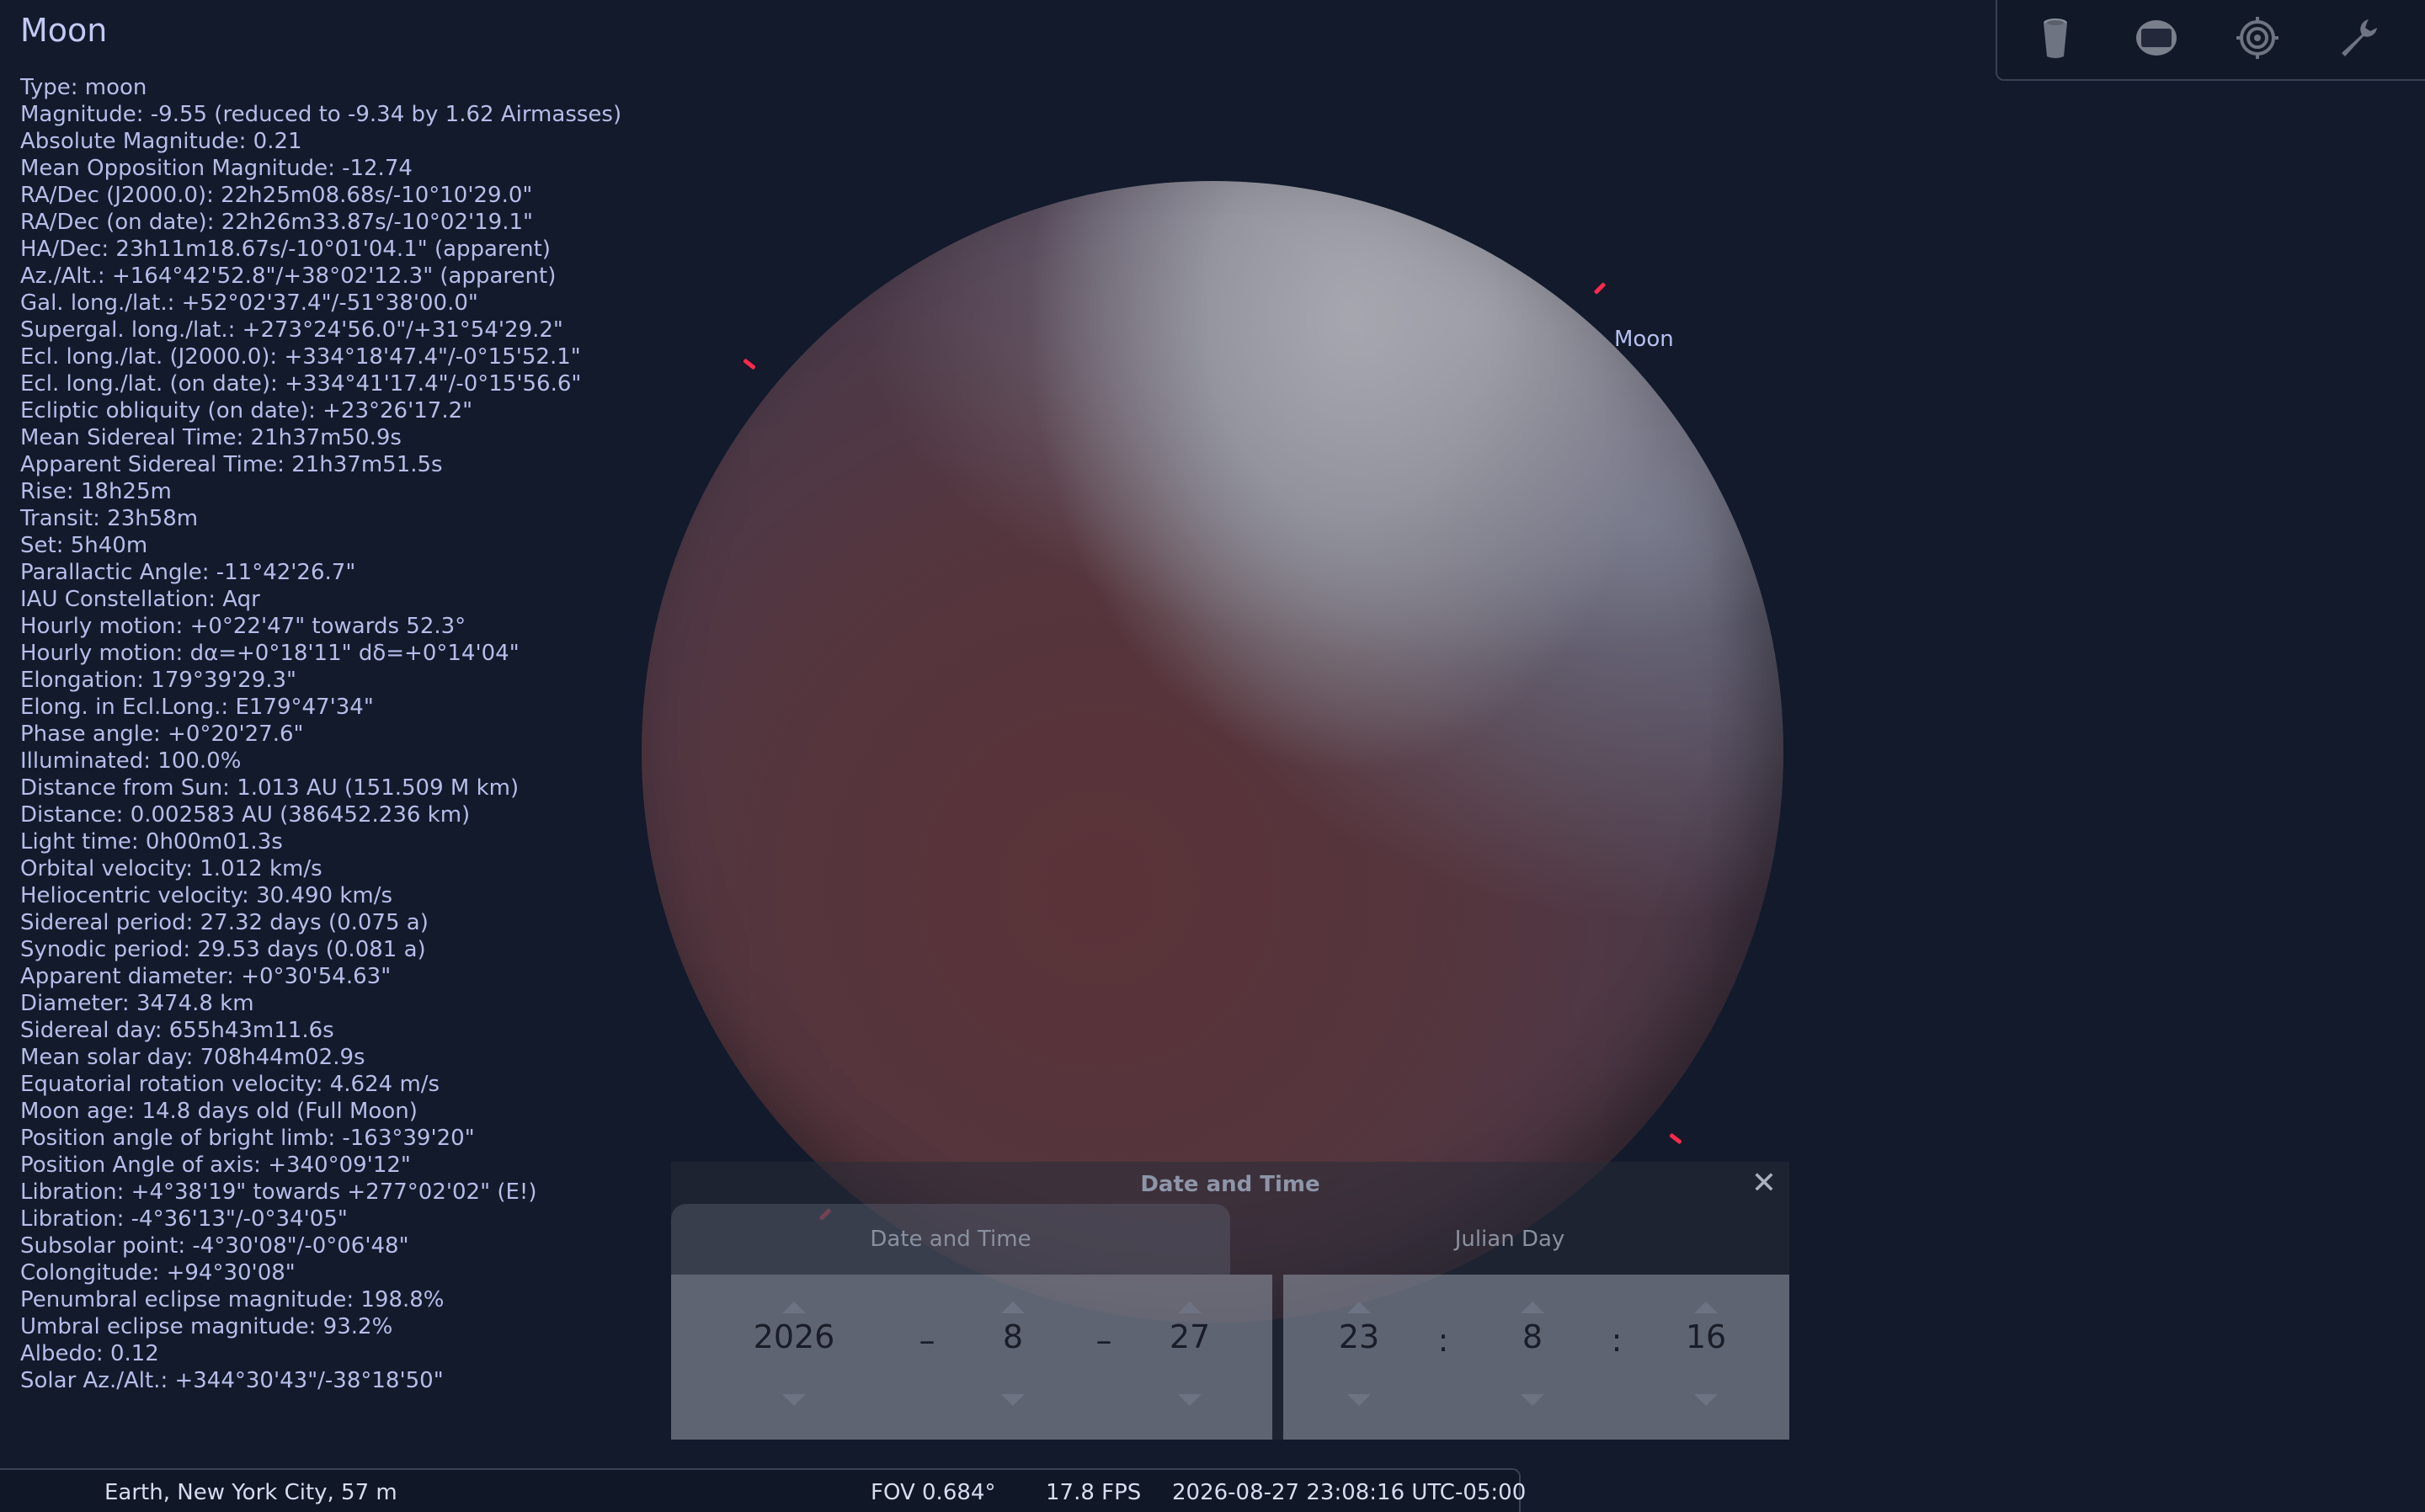  What do you see at coordinates (2210, 41) in the screenshot?
I see `top-toolbar` at bounding box center [2210, 41].